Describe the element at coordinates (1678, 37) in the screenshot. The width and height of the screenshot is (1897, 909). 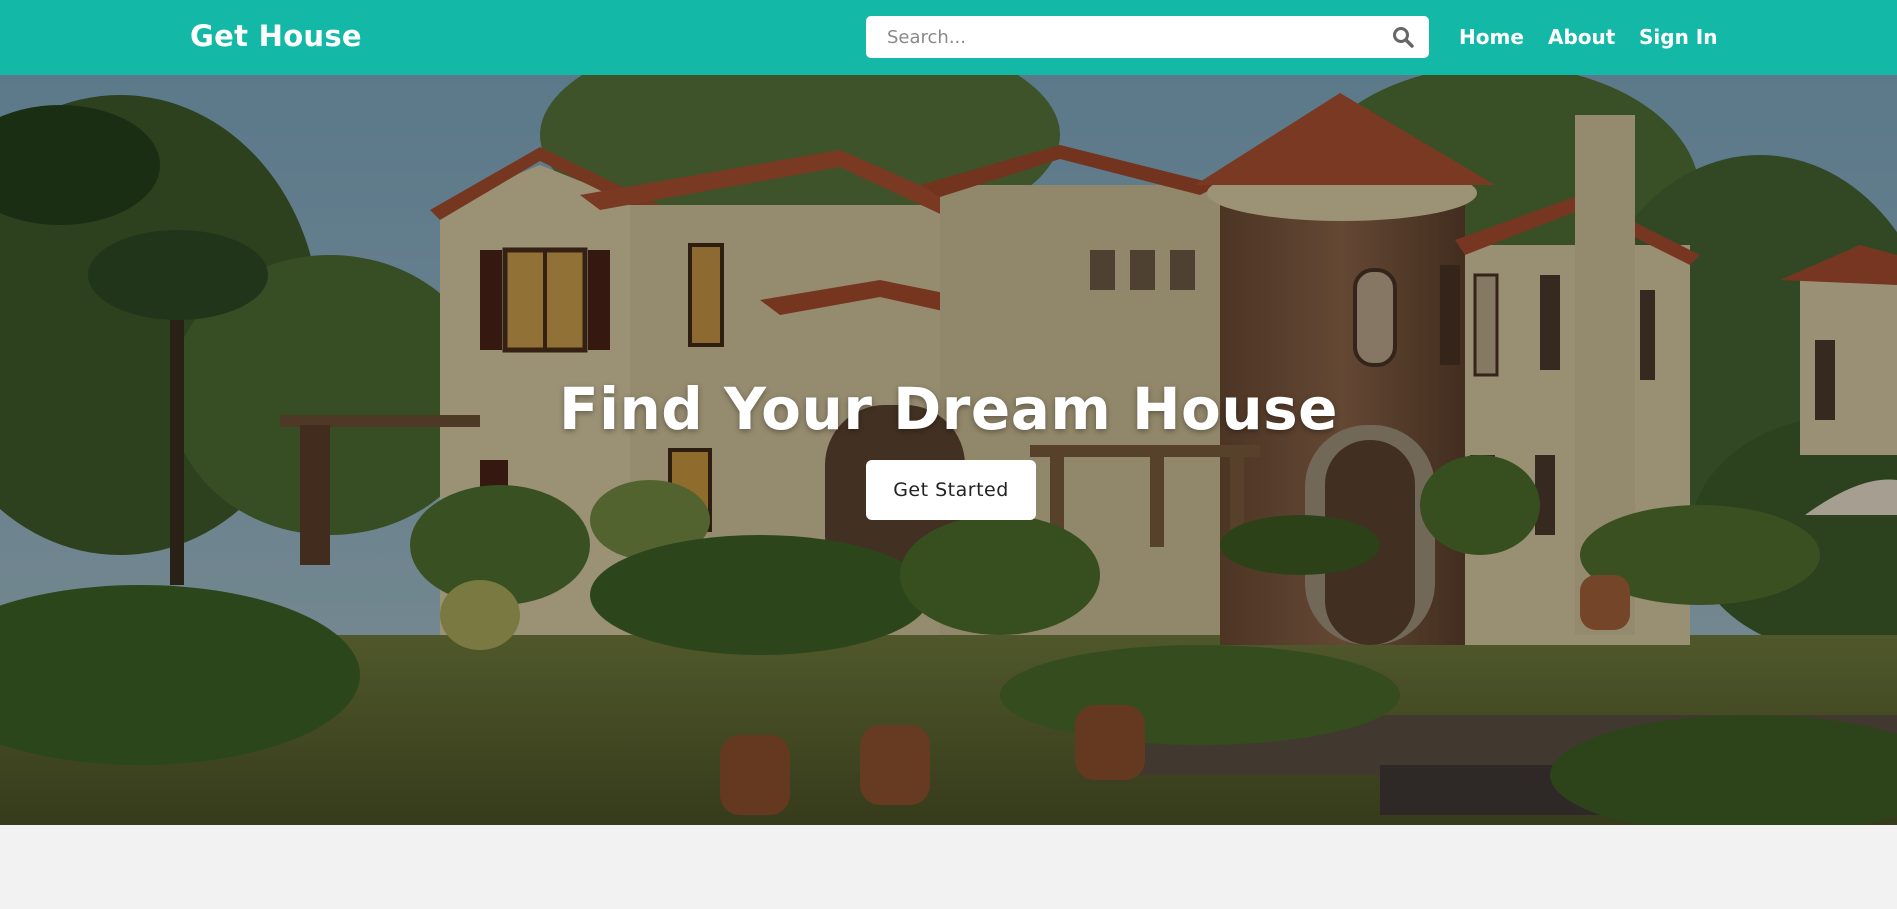
I see `nav-sign-in-link: Sign In` at that location.